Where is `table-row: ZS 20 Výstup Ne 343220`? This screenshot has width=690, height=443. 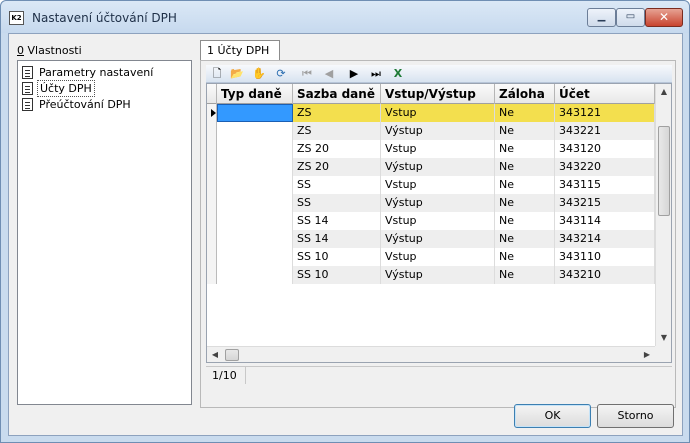
table-row: ZS 20 Výstup Ne 343220 is located at coordinates (431, 167).